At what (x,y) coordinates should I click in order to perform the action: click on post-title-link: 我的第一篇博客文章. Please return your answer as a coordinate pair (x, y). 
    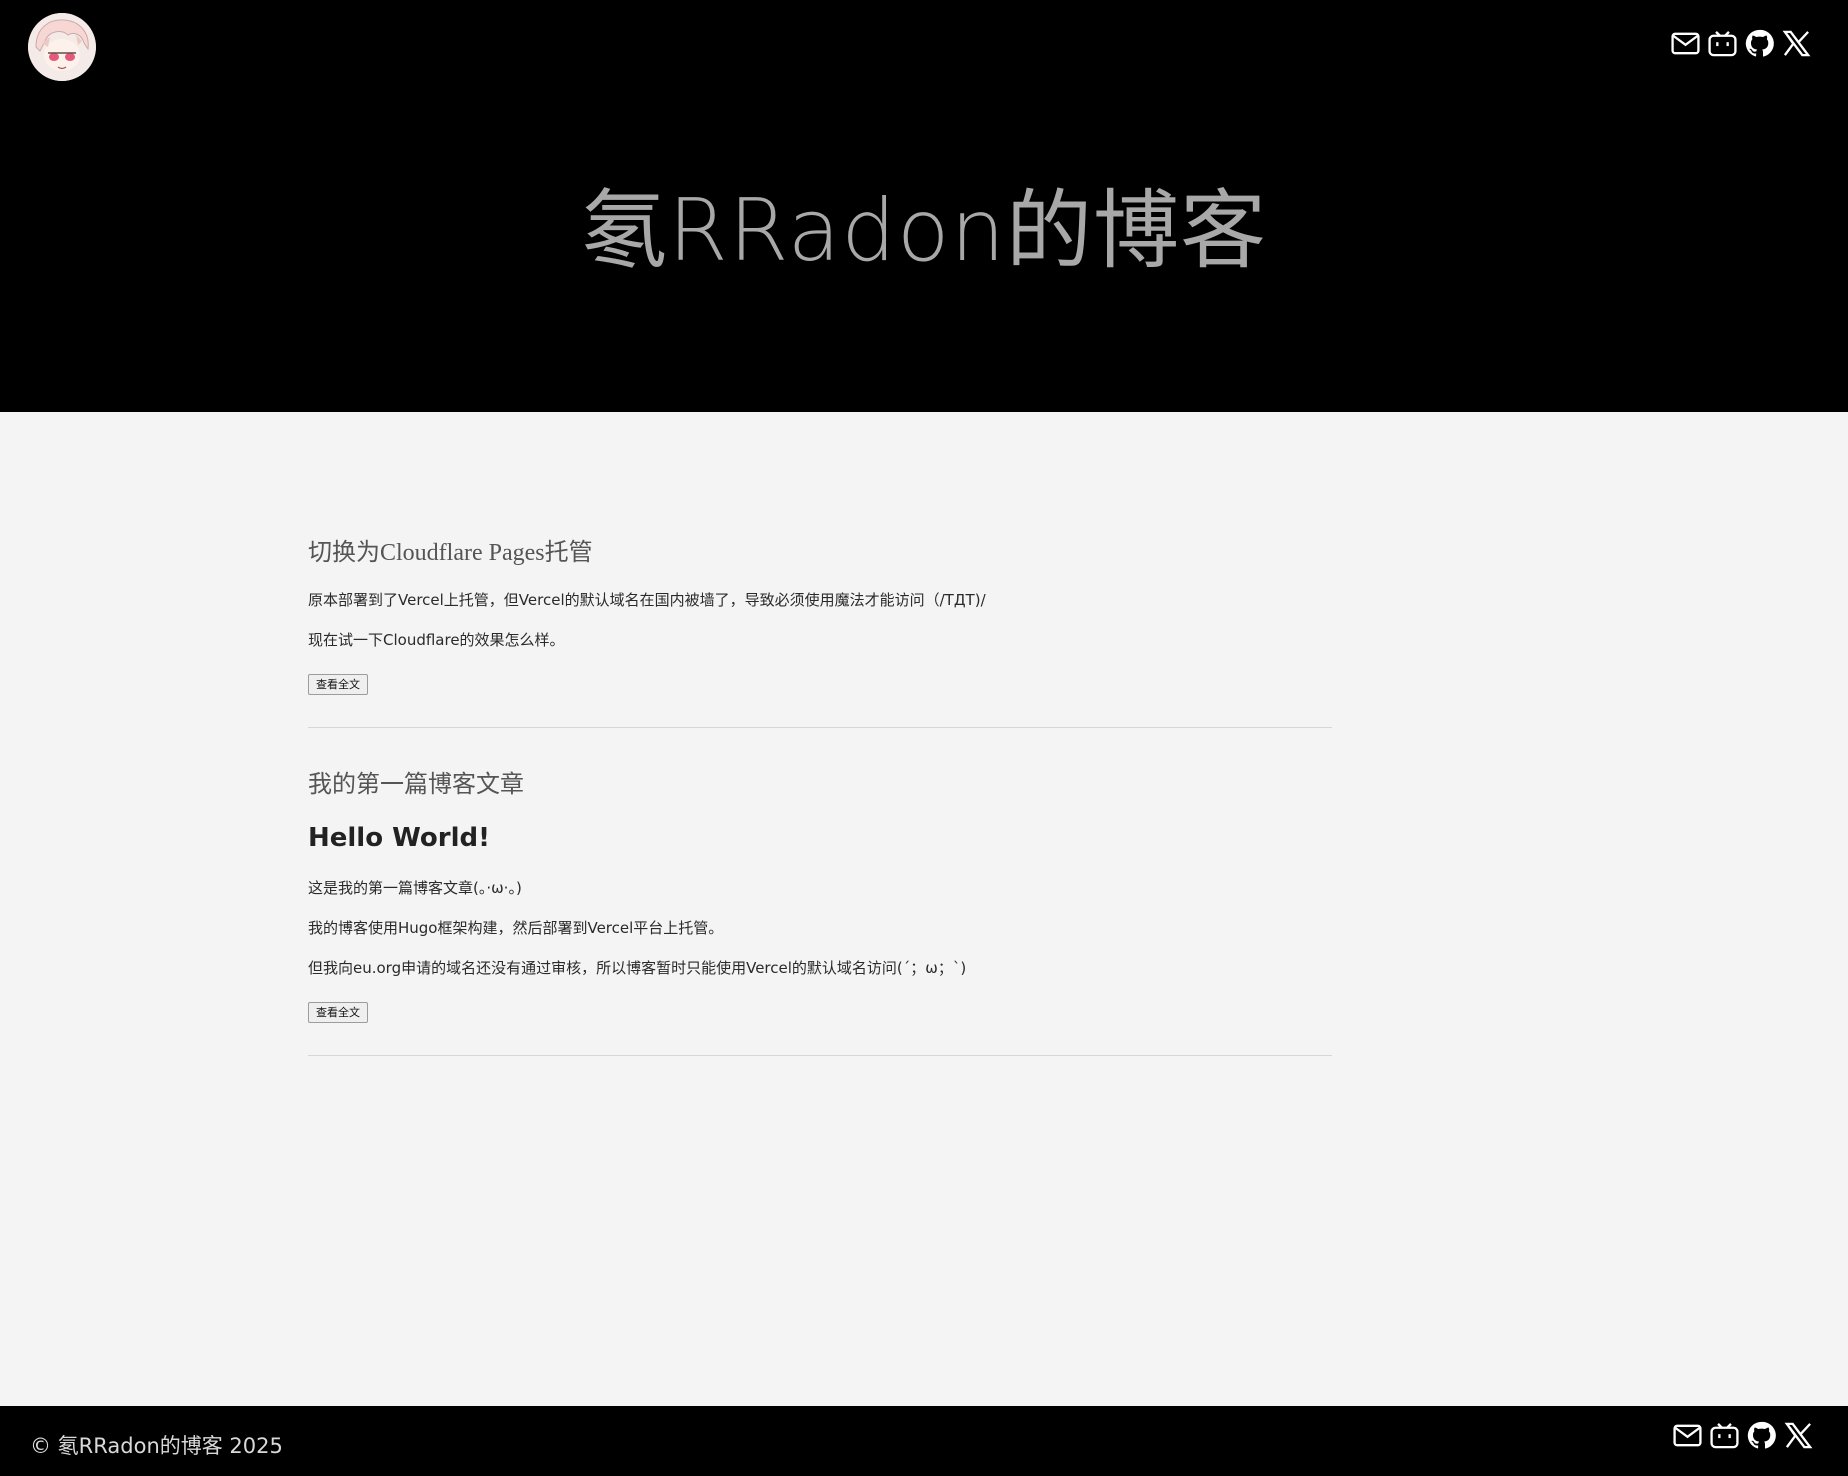
    Looking at the image, I should click on (416, 785).